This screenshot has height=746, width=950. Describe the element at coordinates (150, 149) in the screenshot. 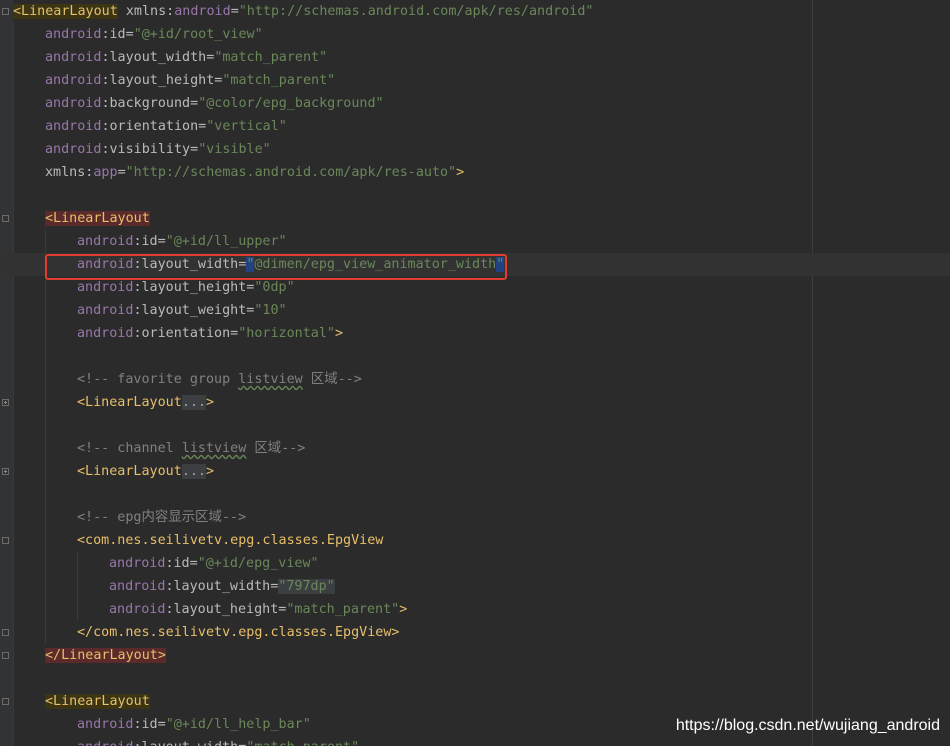

I see `code-token: :visibility=` at that location.